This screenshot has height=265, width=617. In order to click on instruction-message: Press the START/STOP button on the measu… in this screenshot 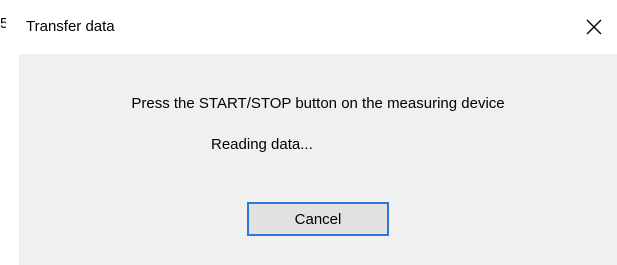, I will do `click(318, 103)`.